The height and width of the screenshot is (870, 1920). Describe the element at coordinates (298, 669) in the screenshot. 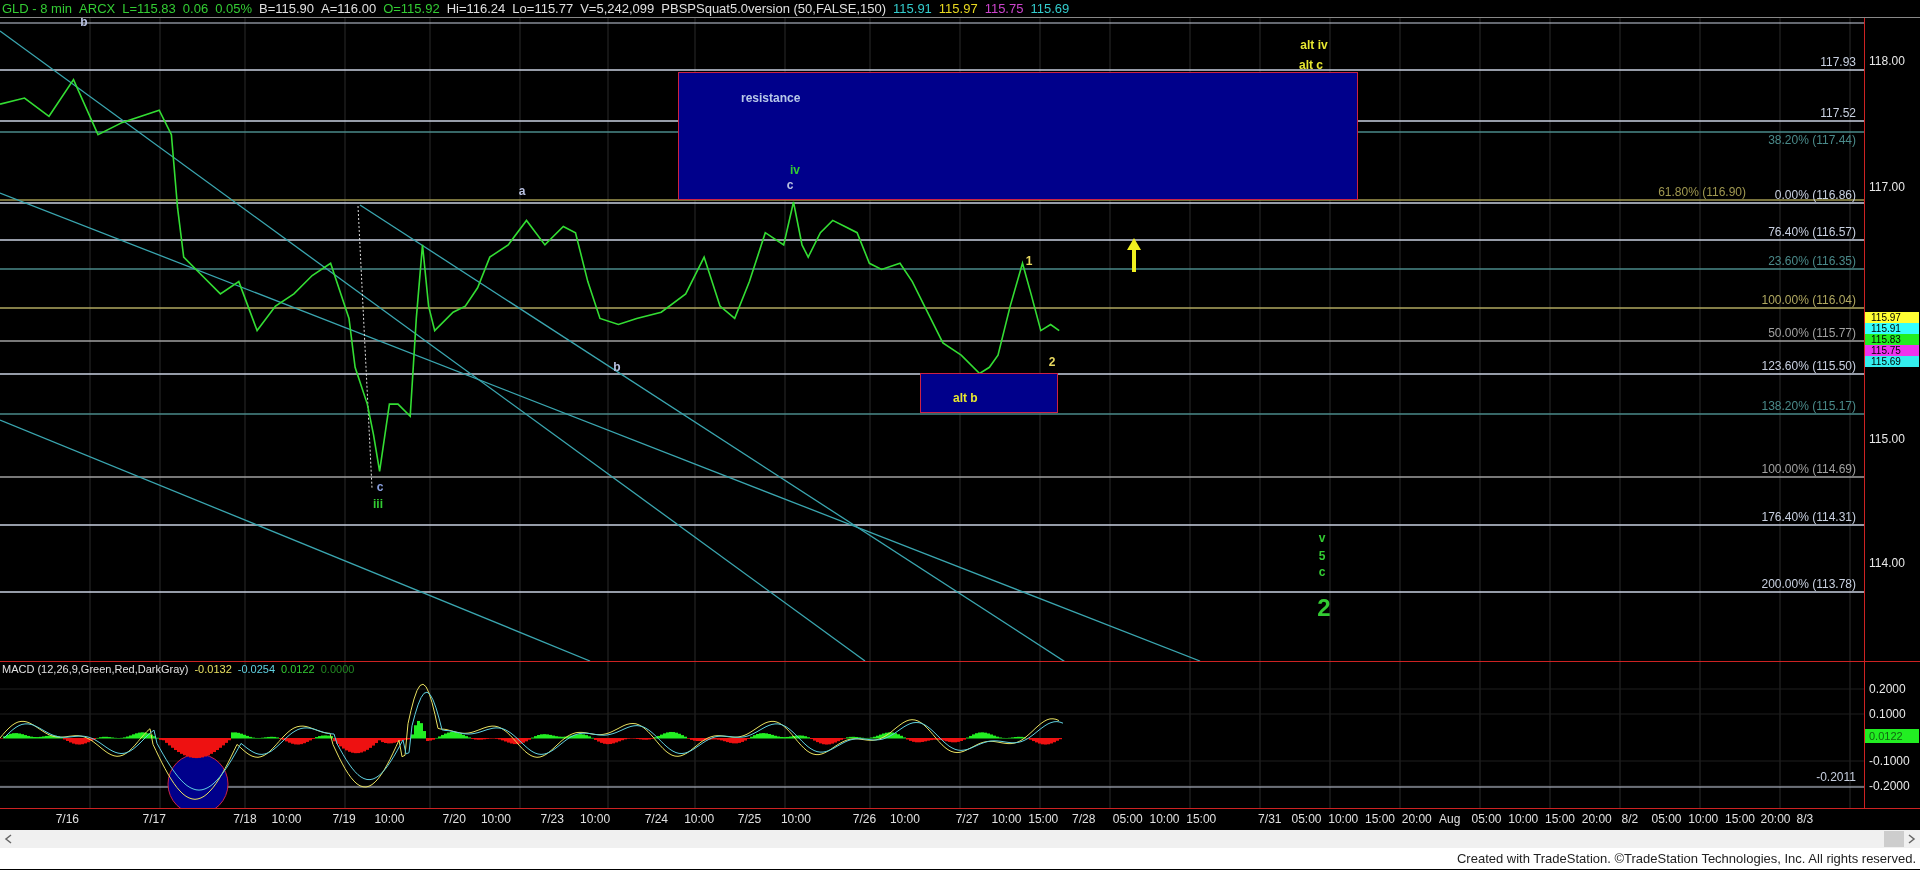

I see `macd-value: 0.0122` at that location.